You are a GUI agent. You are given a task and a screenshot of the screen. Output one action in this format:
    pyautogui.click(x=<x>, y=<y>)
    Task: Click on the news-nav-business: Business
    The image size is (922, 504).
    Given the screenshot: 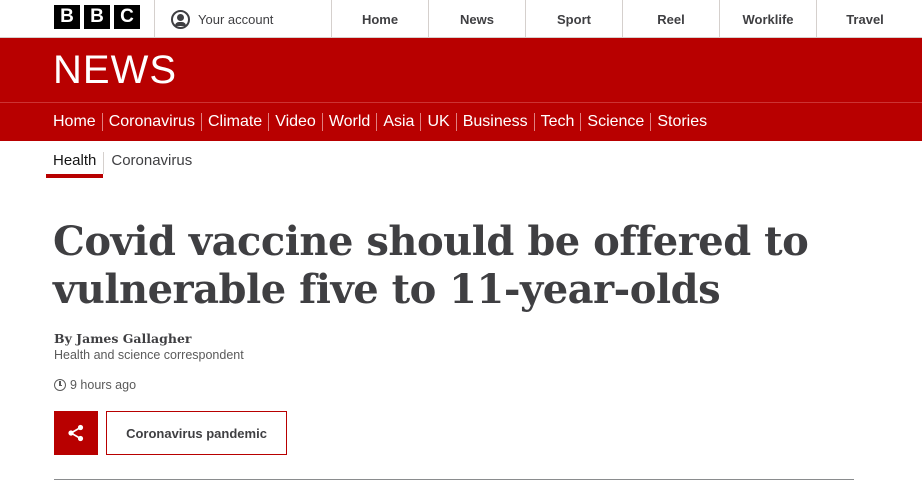 What is the action you would take?
    pyautogui.click(x=494, y=122)
    